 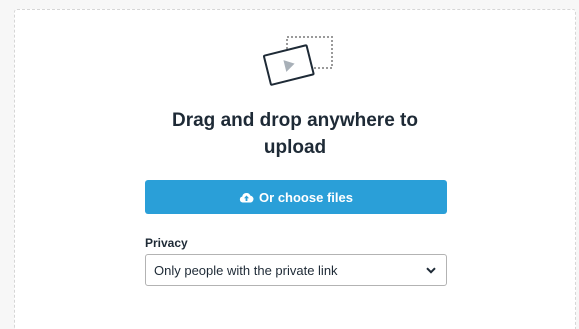 I want to click on cloud-upload-icon, so click(x=246, y=197).